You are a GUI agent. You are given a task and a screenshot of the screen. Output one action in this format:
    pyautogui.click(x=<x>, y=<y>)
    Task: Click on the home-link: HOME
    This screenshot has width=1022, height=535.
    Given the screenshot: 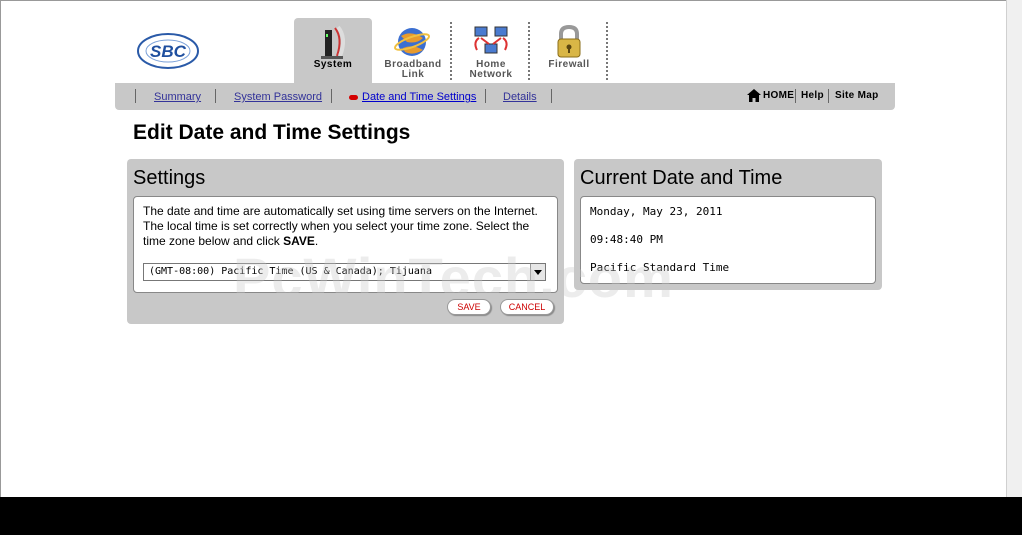 What is the action you would take?
    pyautogui.click(x=778, y=95)
    